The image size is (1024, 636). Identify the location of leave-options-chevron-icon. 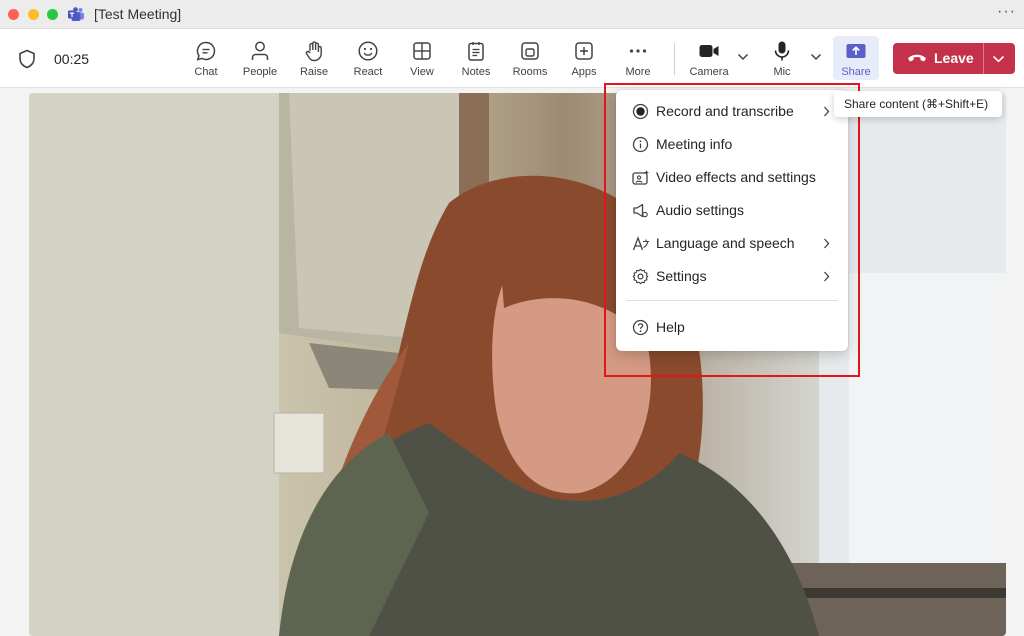
(998, 59).